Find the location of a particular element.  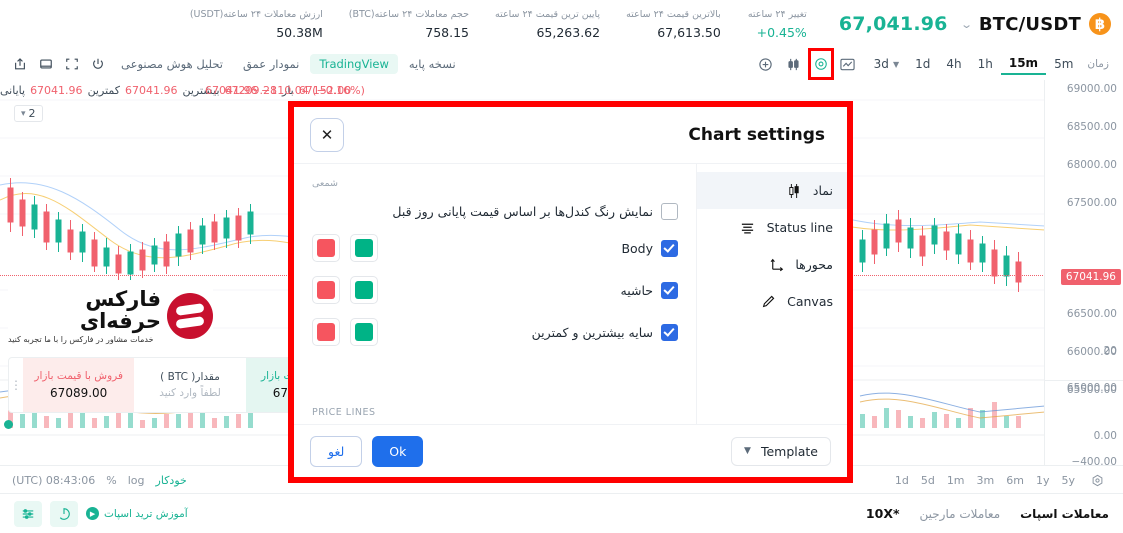

tab-margin-trading: معاملات مارجین is located at coordinates (960, 514).